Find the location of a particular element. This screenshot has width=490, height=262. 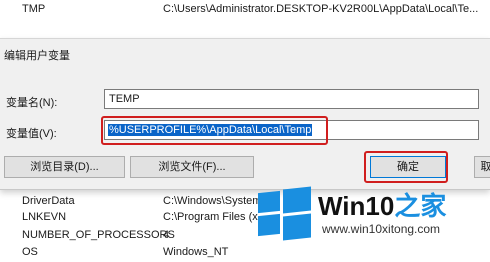

highlight-box is located at coordinates (214, 130).